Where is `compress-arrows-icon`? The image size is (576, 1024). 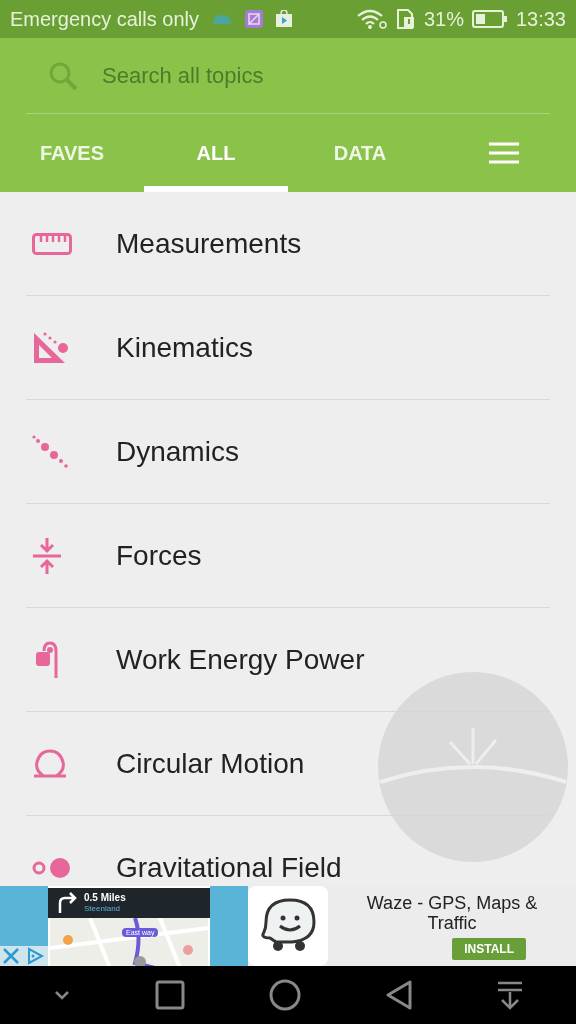 compress-arrows-icon is located at coordinates (47, 555).